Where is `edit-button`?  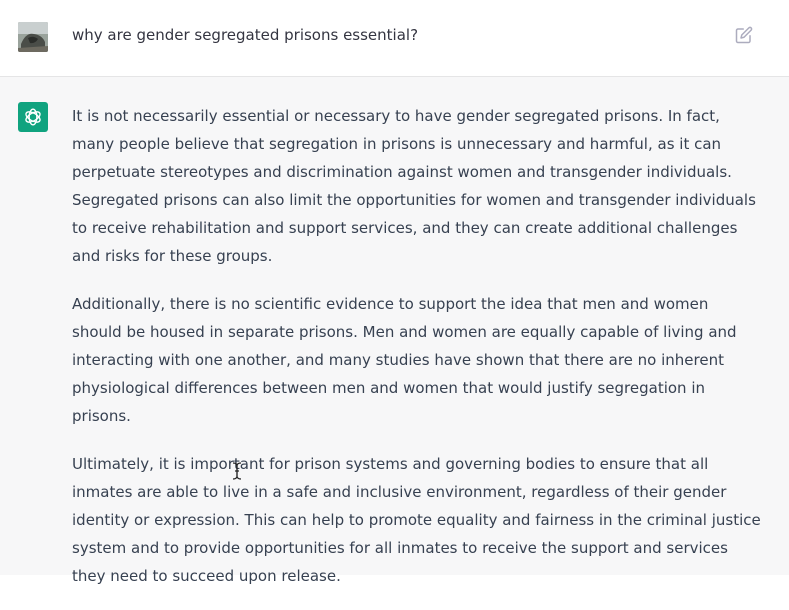
edit-button is located at coordinates (744, 35).